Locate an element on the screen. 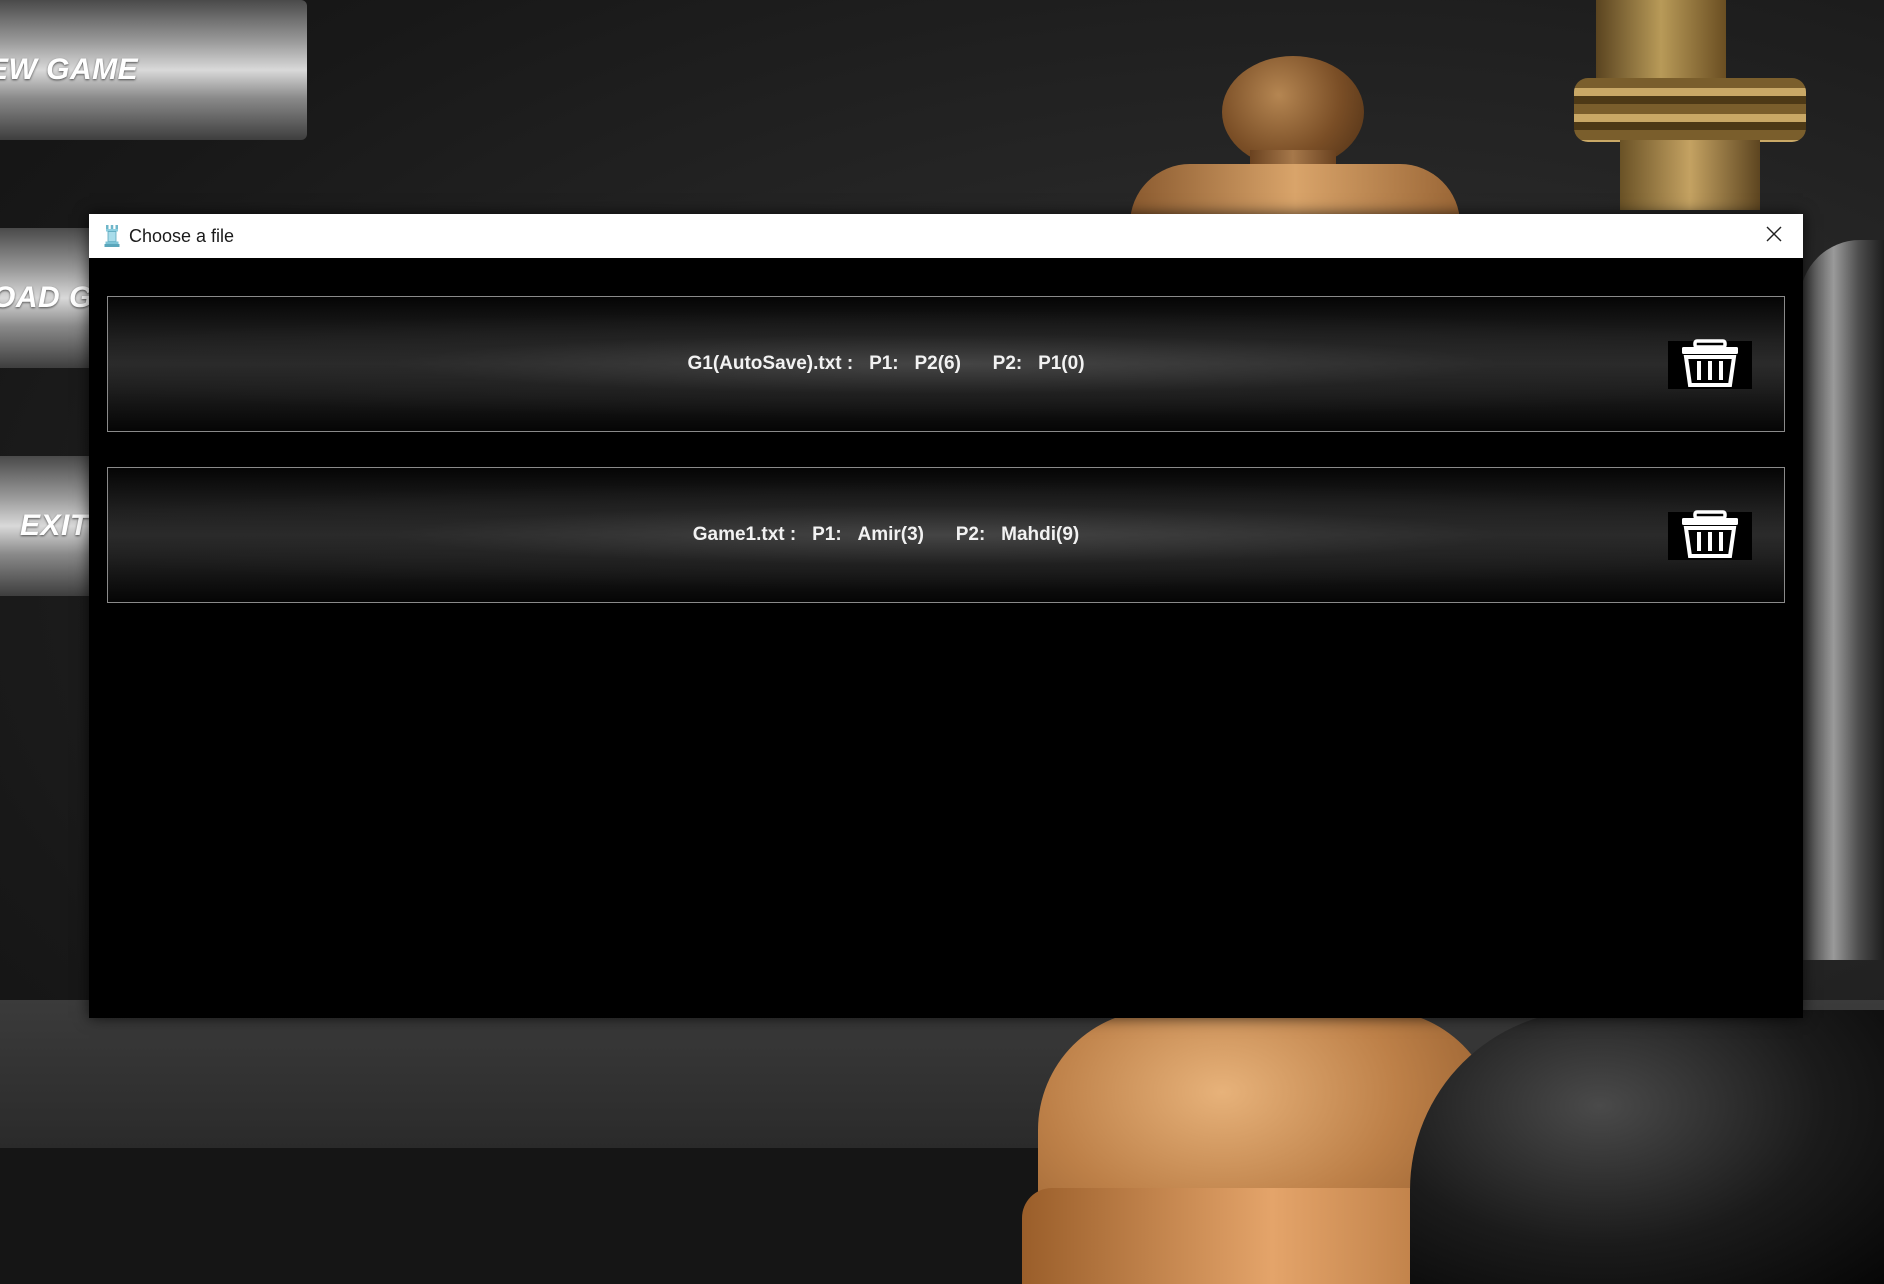 This screenshot has height=1284, width=1884. new-game-label: EW GAME is located at coordinates (69, 69).